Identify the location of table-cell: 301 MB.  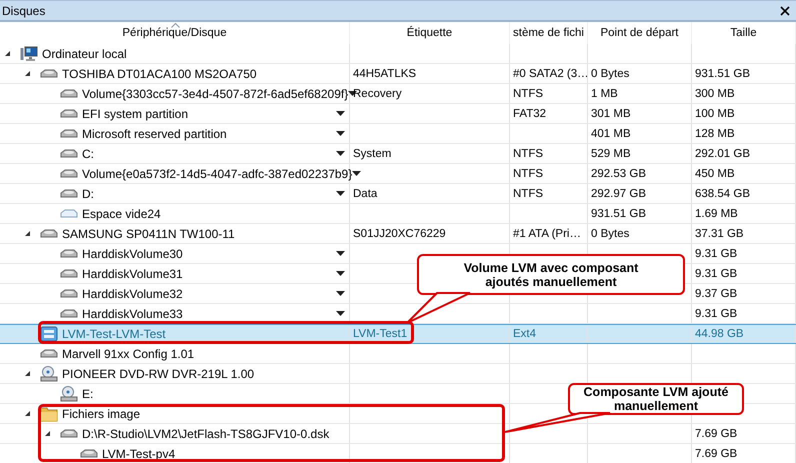
(611, 114).